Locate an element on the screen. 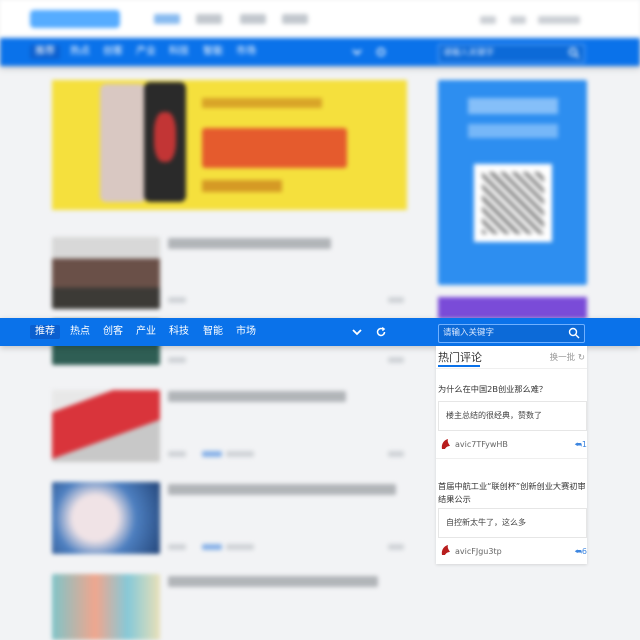 This screenshot has width=640, height=640. banner-button is located at coordinates (242, 186).